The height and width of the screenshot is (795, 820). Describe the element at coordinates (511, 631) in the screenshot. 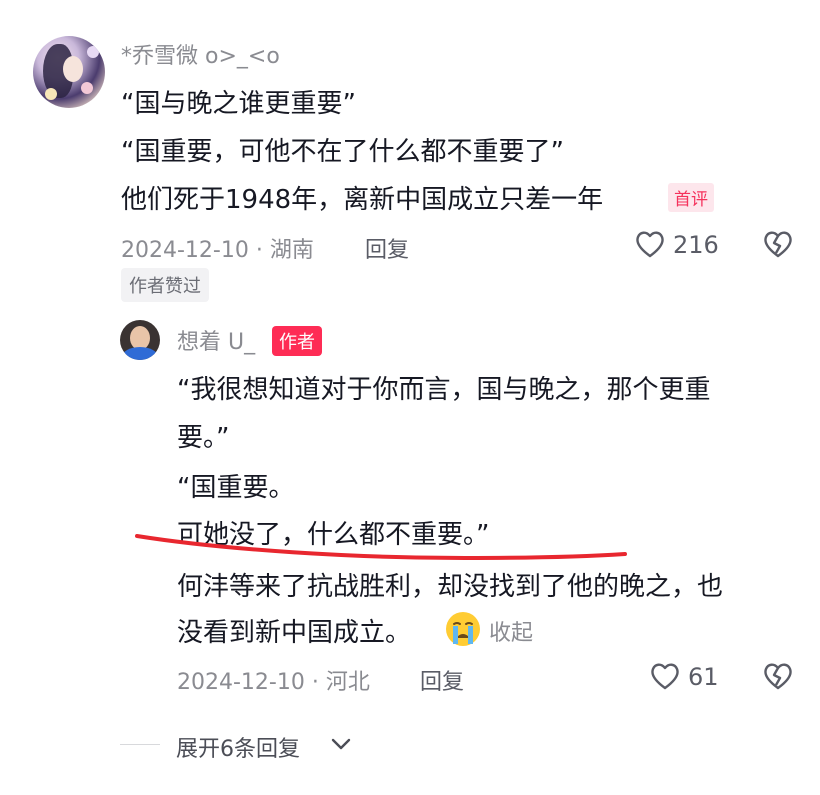

I see `collapse-button: 收起` at that location.